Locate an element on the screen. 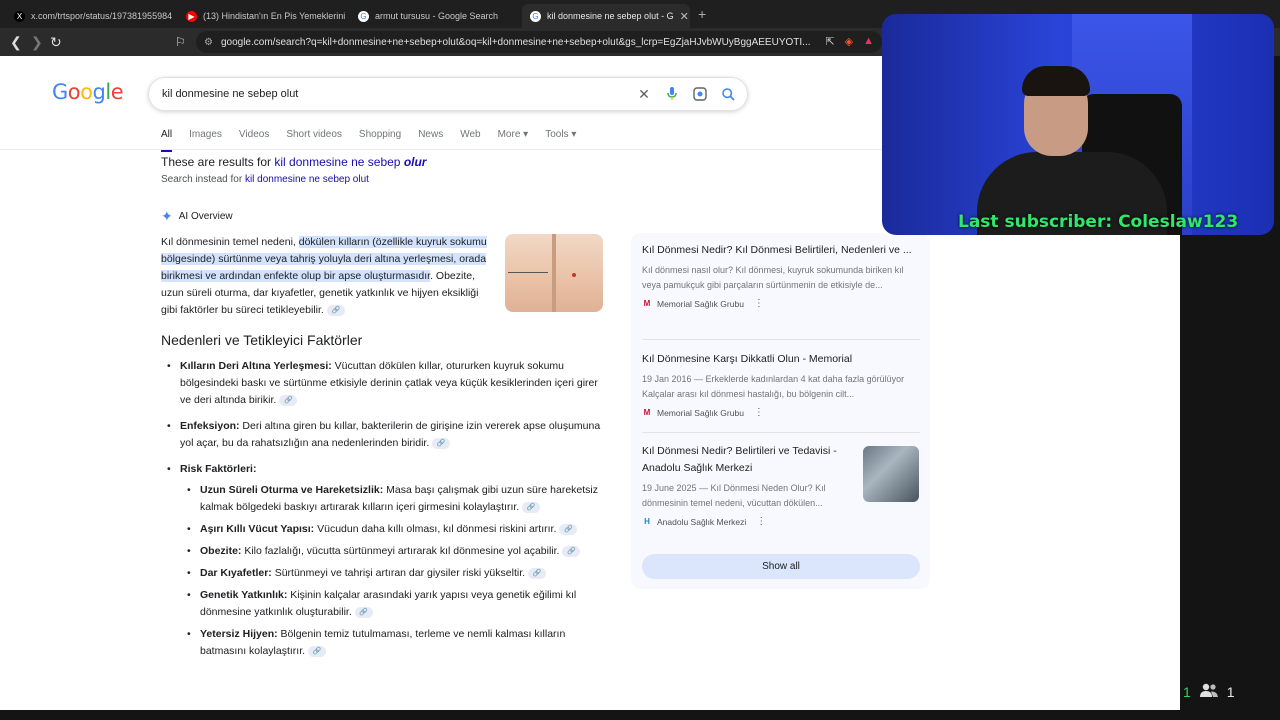 This screenshot has width=1280, height=720. tab-more-label: More is located at coordinates (509, 134).